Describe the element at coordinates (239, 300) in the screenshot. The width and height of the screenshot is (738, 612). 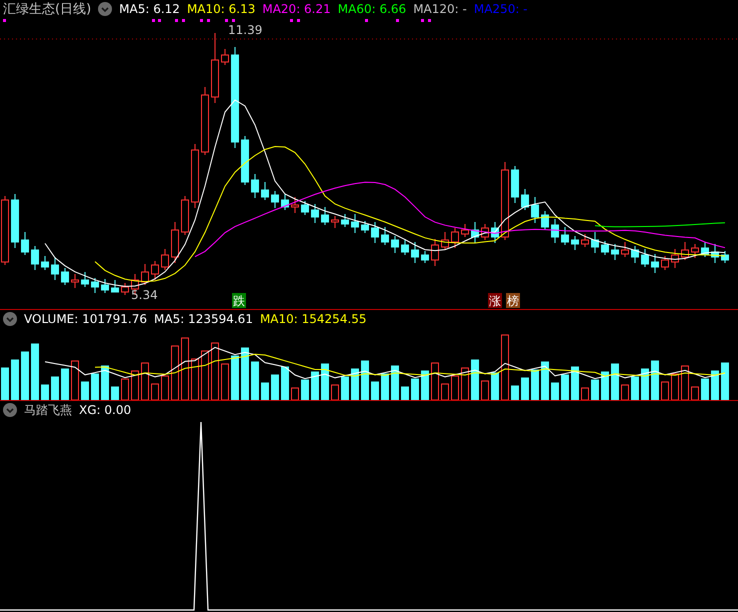
I see `signal-badge: 跌` at that location.